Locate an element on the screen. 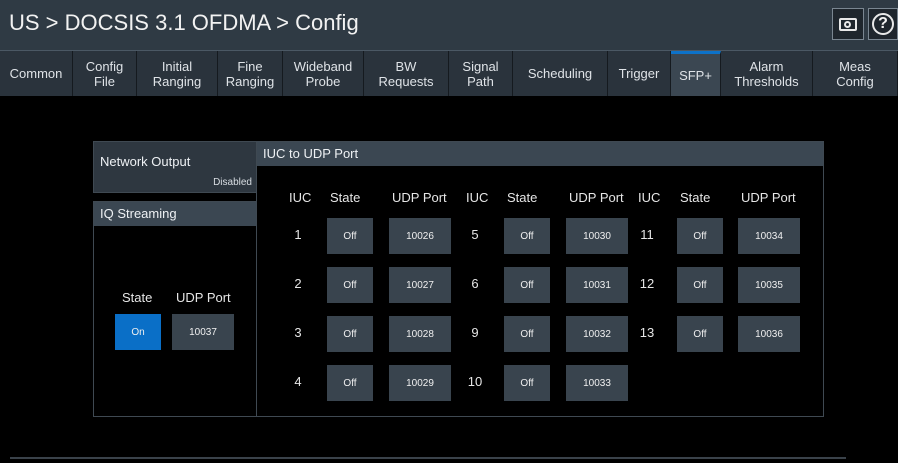 The height and width of the screenshot is (463, 898). tab-label: Initial Ranging is located at coordinates (177, 73).